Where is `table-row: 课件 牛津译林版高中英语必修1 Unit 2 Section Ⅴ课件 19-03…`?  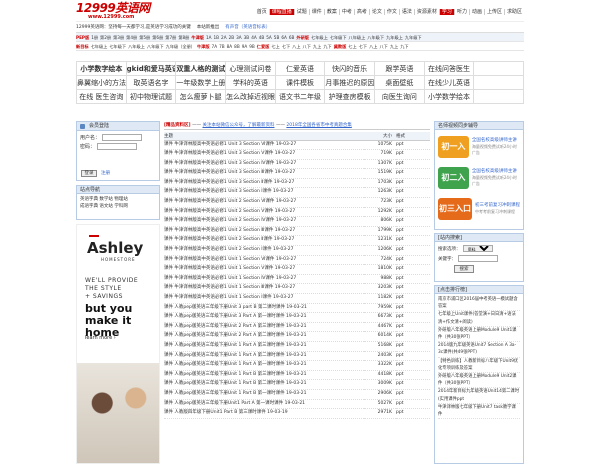 table-row: 课件 牛津译林版高中英语必修1 Unit 2 Section Ⅴ课件 19-03… is located at coordinates (297, 212).